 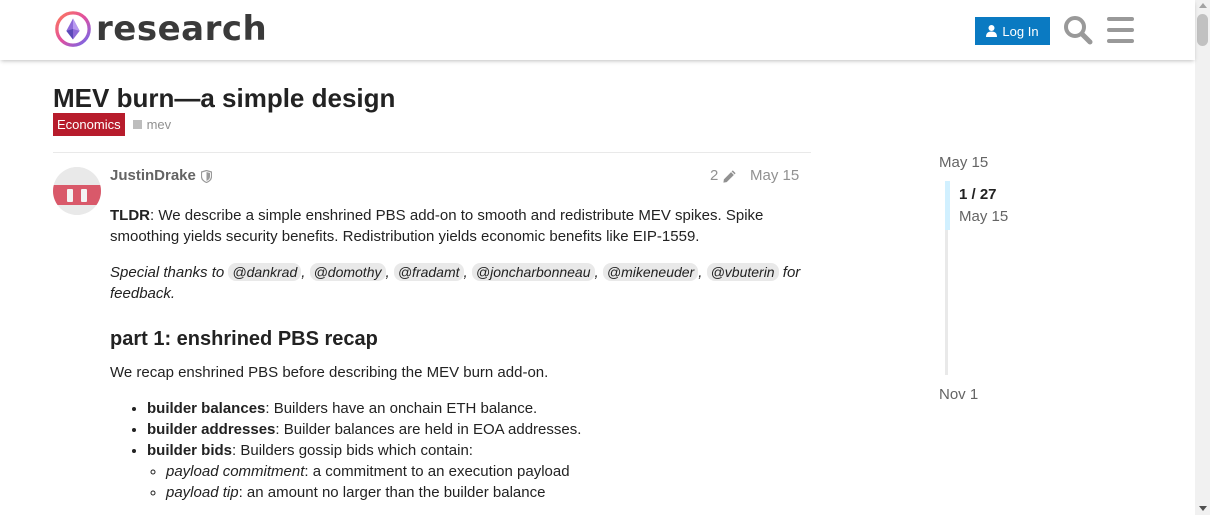 I want to click on tag-mev: mev, so click(x=152, y=124).